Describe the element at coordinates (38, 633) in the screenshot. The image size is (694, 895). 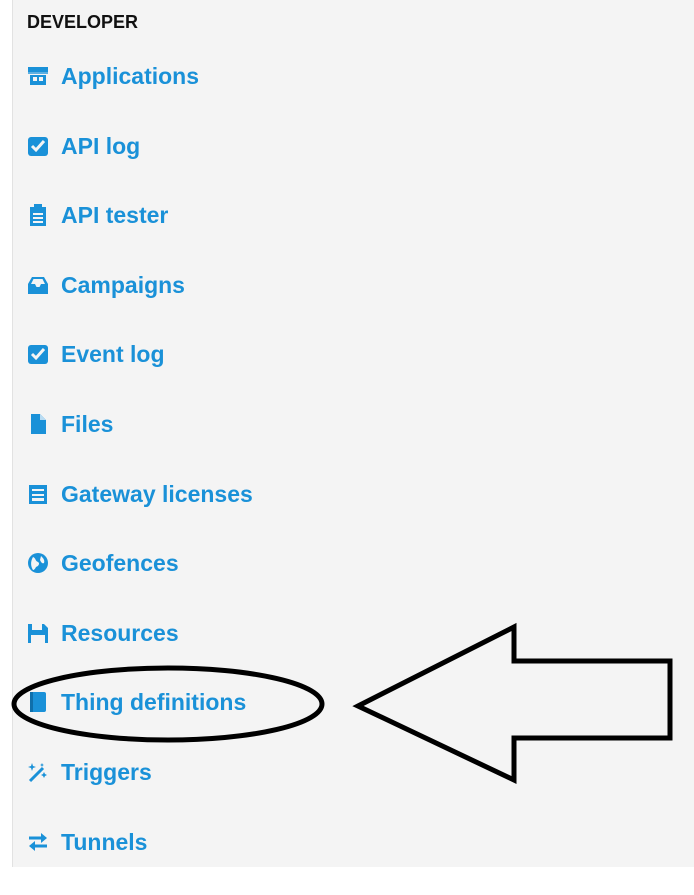
I see `save-icon` at that location.